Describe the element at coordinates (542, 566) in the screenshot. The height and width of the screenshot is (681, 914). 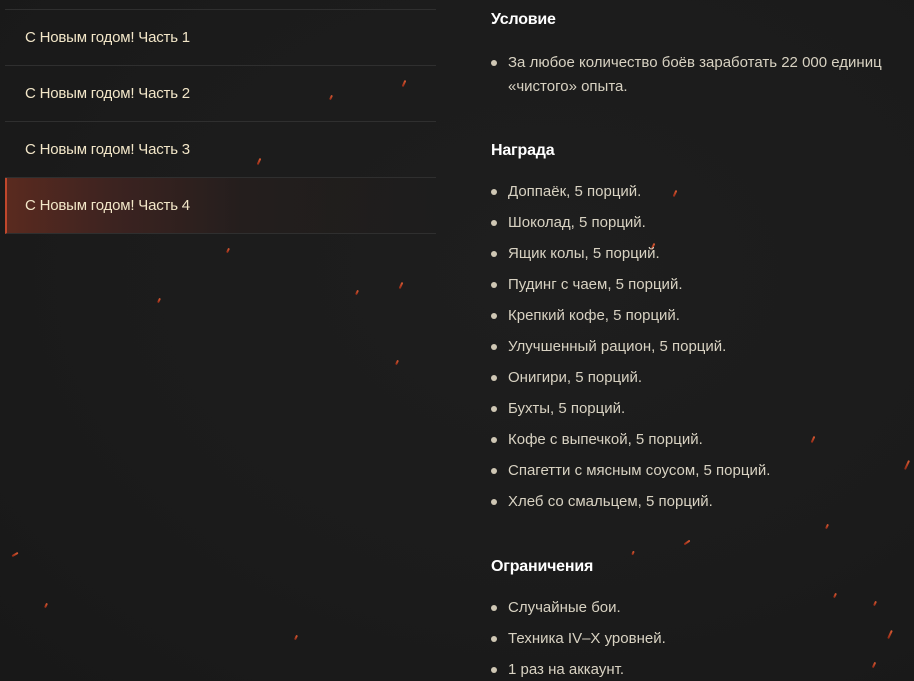
I see `restrictions-title: Ограничения` at that location.